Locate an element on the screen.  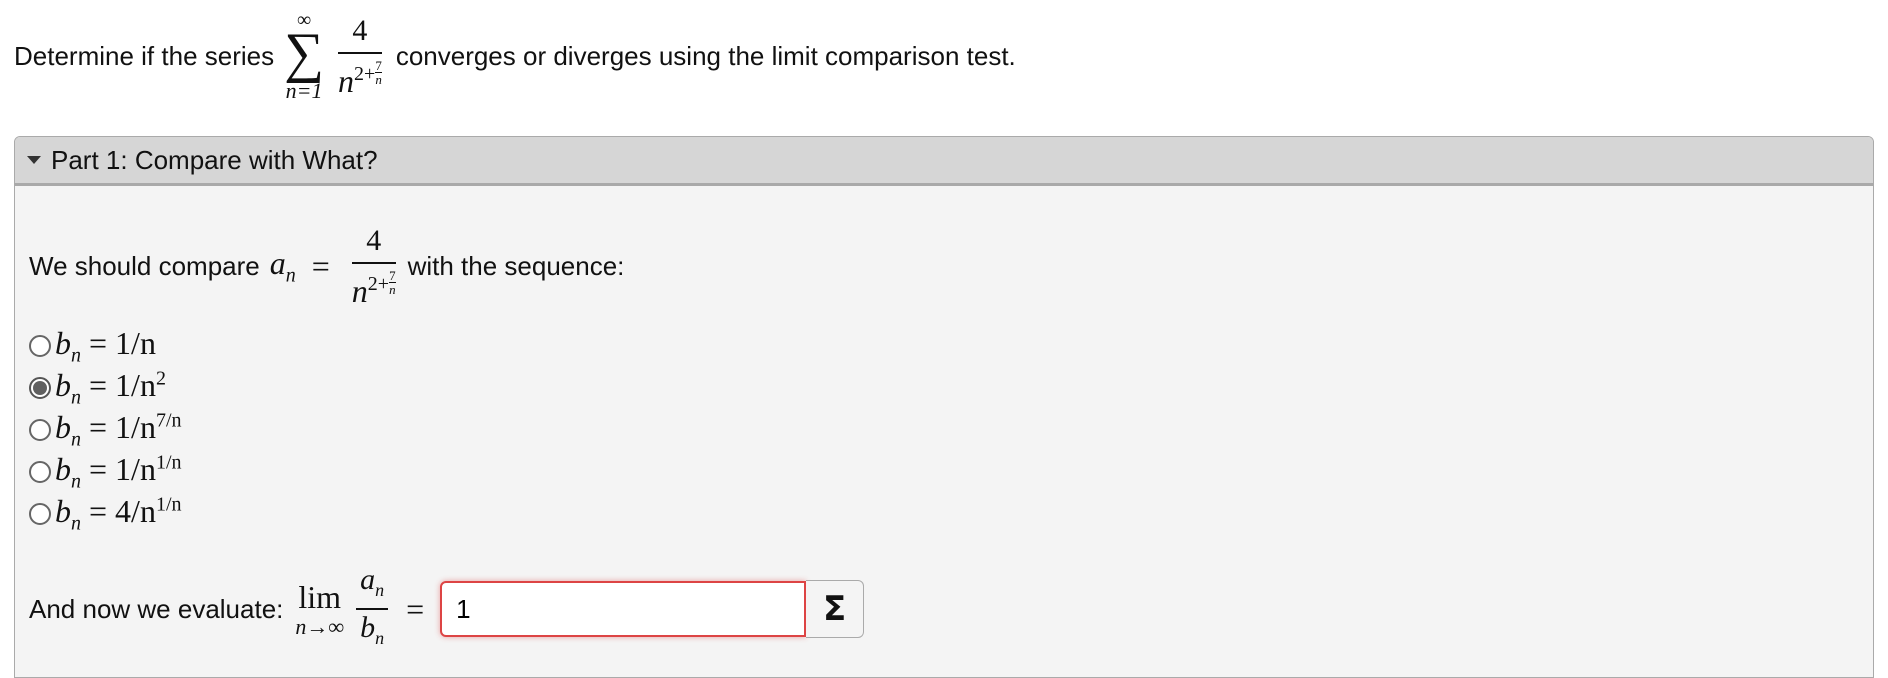
part1-header: Part 1: Compare with What? is located at coordinates (944, 161).